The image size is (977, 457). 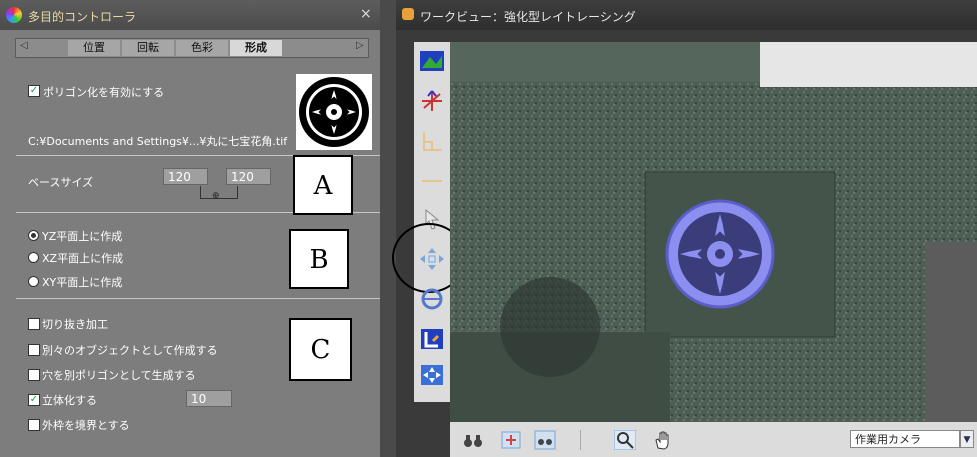 I want to click on rotate-icon, so click(x=432, y=299).